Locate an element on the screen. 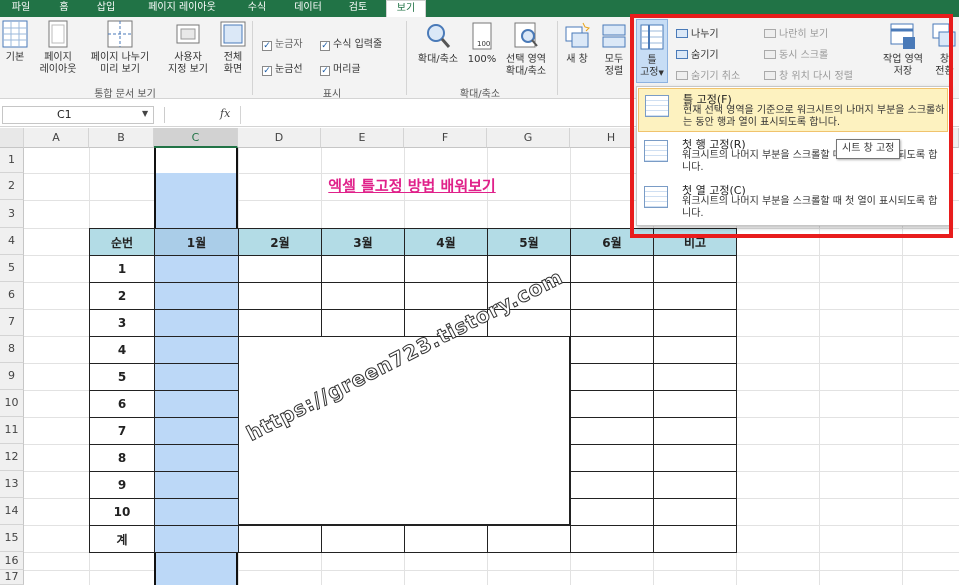 The image size is (959, 585). row-label-cell: 9 is located at coordinates (122, 485).